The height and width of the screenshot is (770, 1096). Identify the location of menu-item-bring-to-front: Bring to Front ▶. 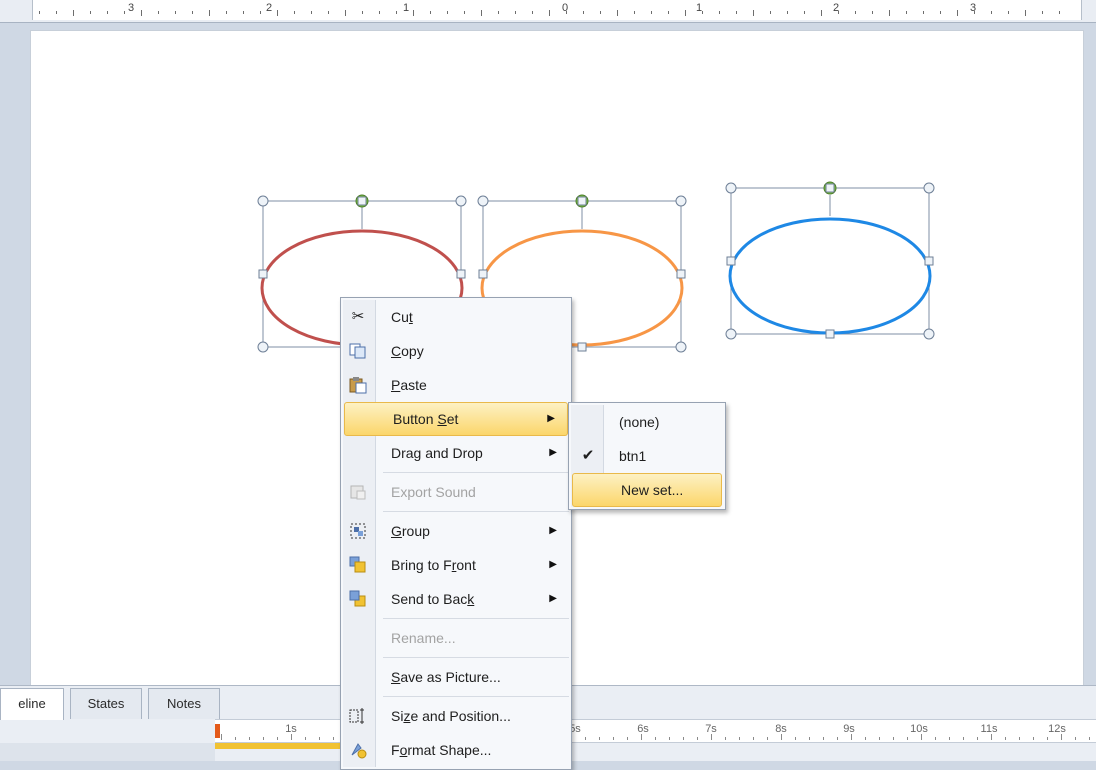
(456, 565).